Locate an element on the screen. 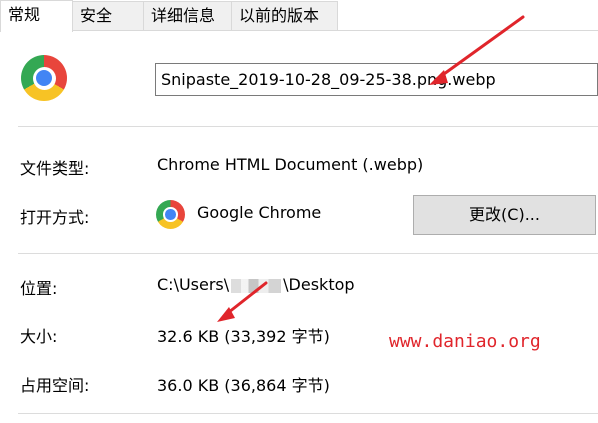  size-label: 大小: is located at coordinates (39, 336).